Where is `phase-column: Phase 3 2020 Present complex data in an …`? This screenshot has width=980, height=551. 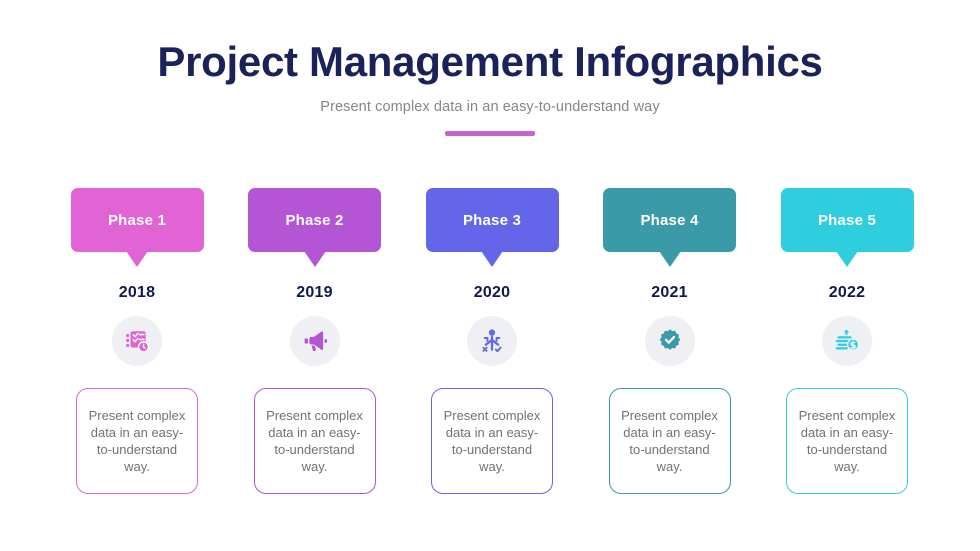 phase-column: Phase 3 2020 Present complex data in an … is located at coordinates (492, 341).